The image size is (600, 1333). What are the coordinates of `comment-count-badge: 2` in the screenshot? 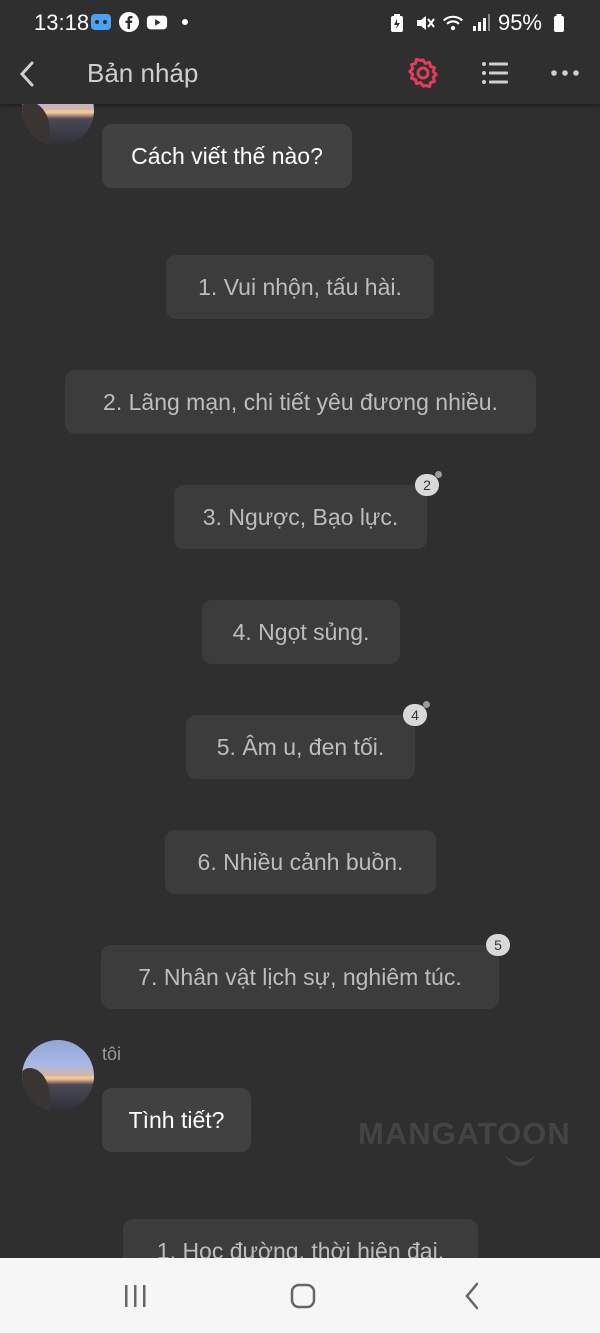 It's located at (428, 483).